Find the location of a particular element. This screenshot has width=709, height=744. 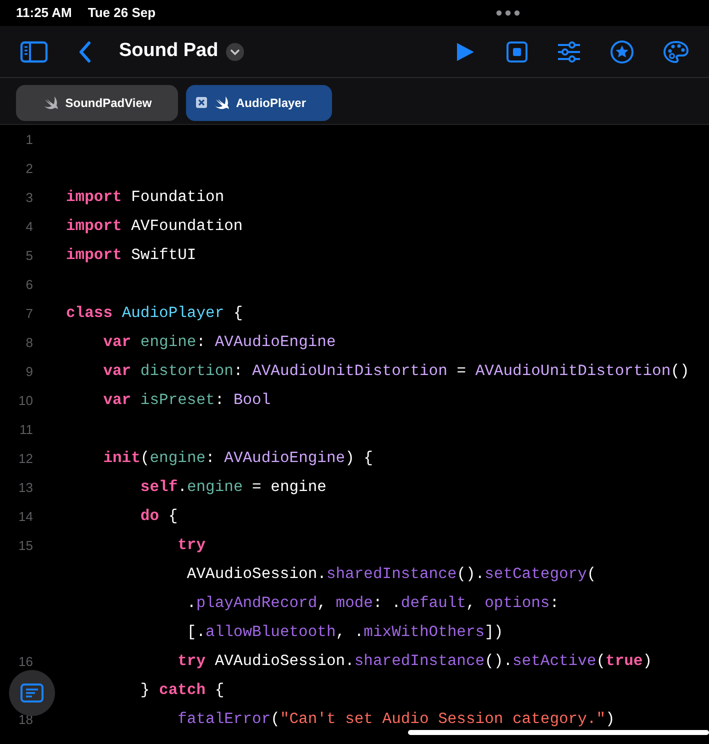

palette-icon is located at coordinates (676, 52).